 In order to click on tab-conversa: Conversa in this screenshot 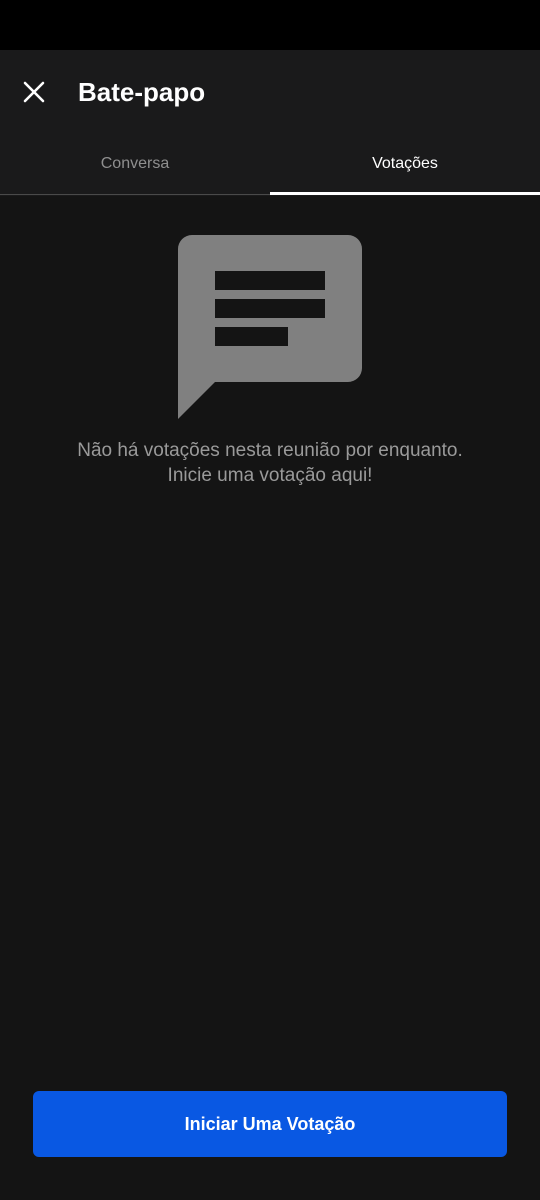, I will do `click(135, 164)`.